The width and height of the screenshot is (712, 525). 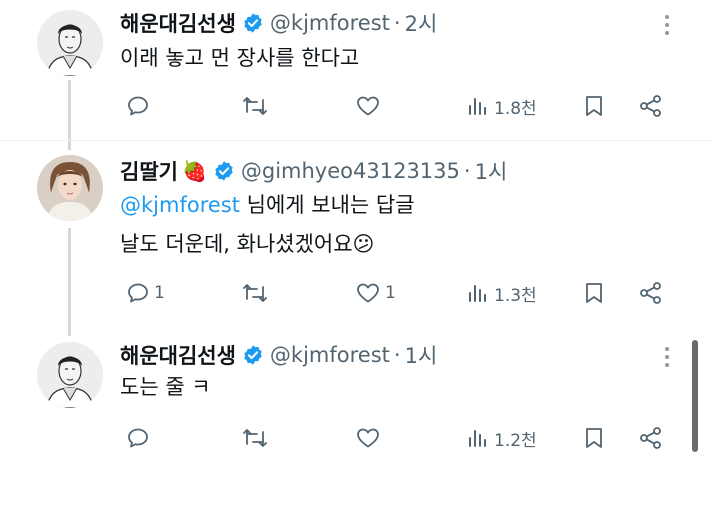 I want to click on divider, so click(x=356, y=140).